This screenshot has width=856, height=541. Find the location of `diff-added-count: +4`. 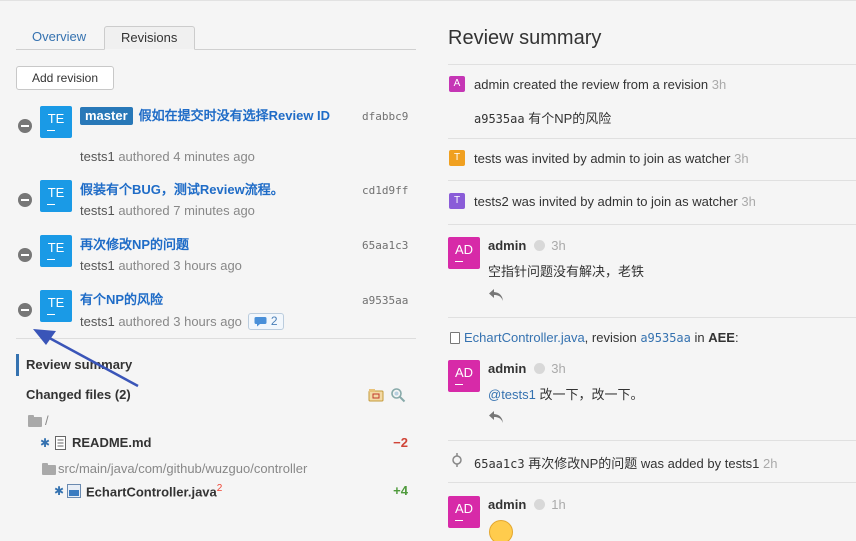

diff-added-count: +4 is located at coordinates (400, 490).